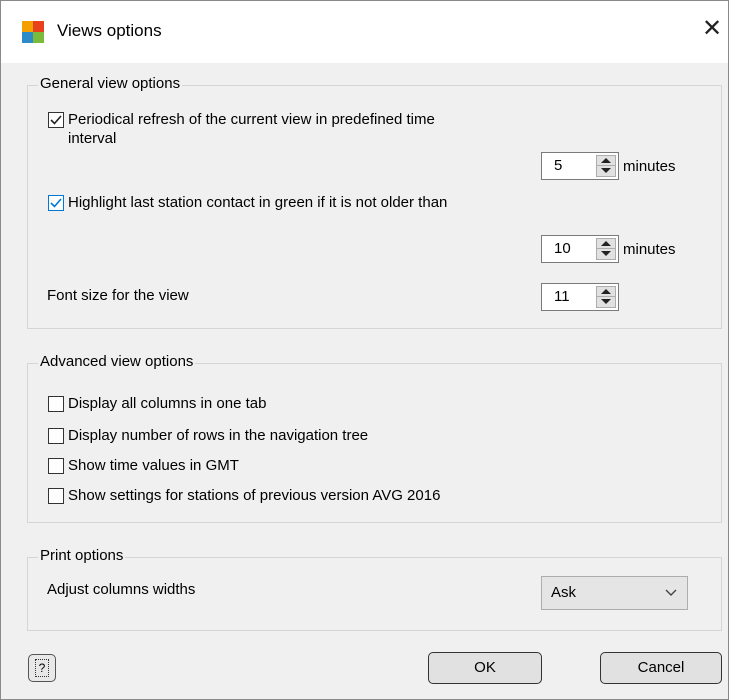  I want to click on font-size-value: 11, so click(562, 296).